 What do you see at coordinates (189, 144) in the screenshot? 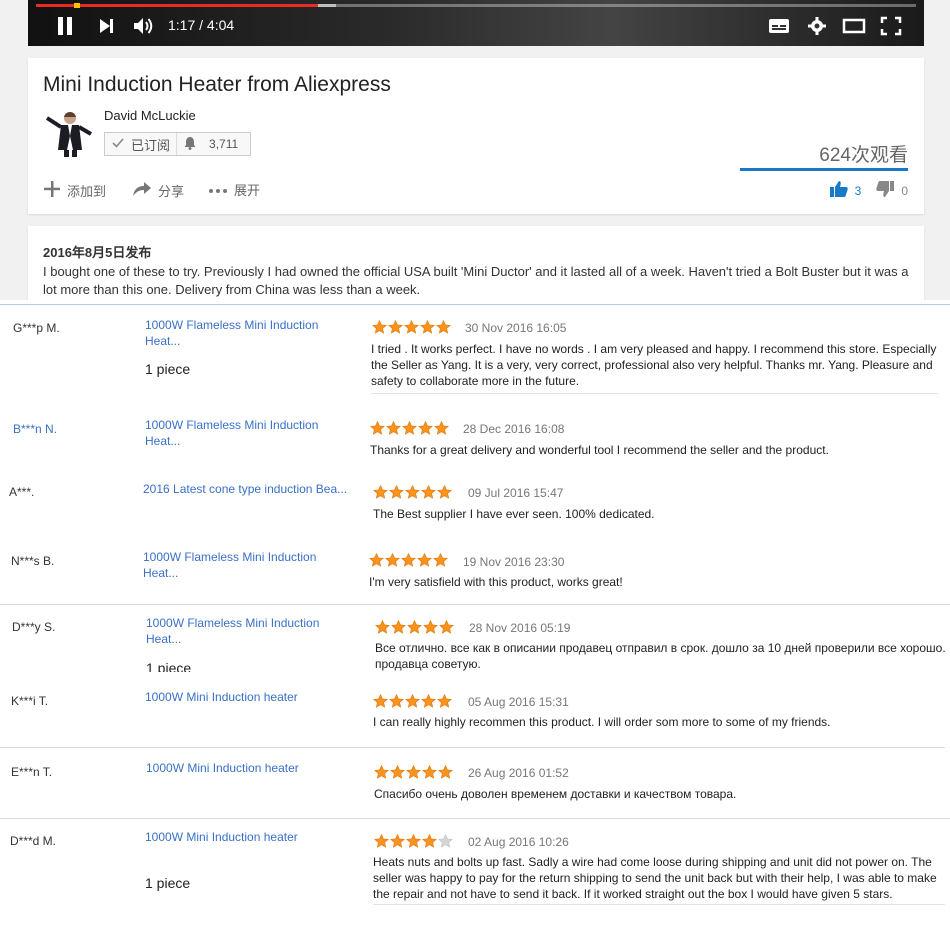
I see `notification-bell-button` at bounding box center [189, 144].